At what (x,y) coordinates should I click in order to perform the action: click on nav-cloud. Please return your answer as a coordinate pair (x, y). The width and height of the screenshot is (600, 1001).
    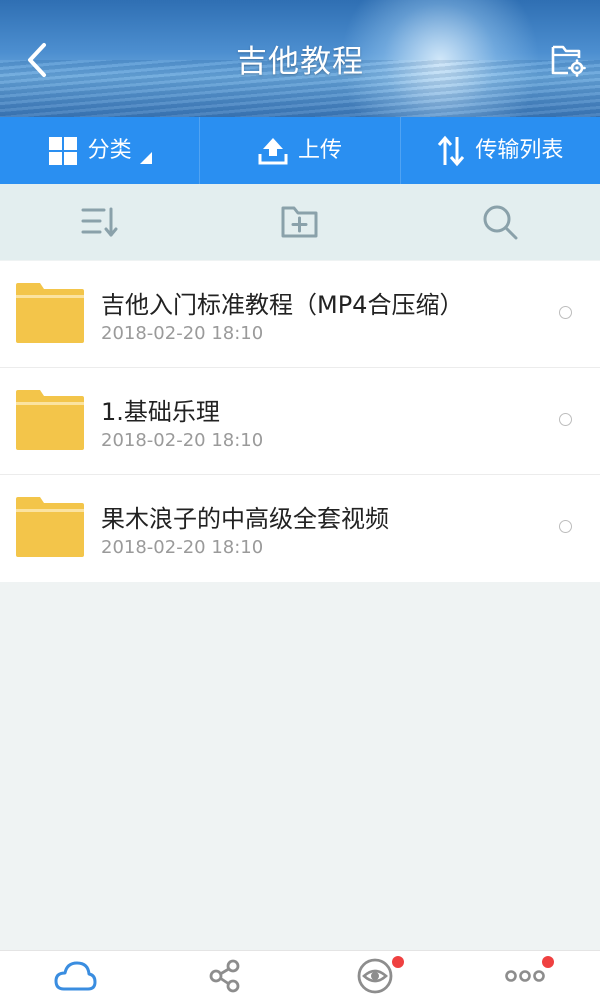
    Looking at the image, I should click on (75, 976).